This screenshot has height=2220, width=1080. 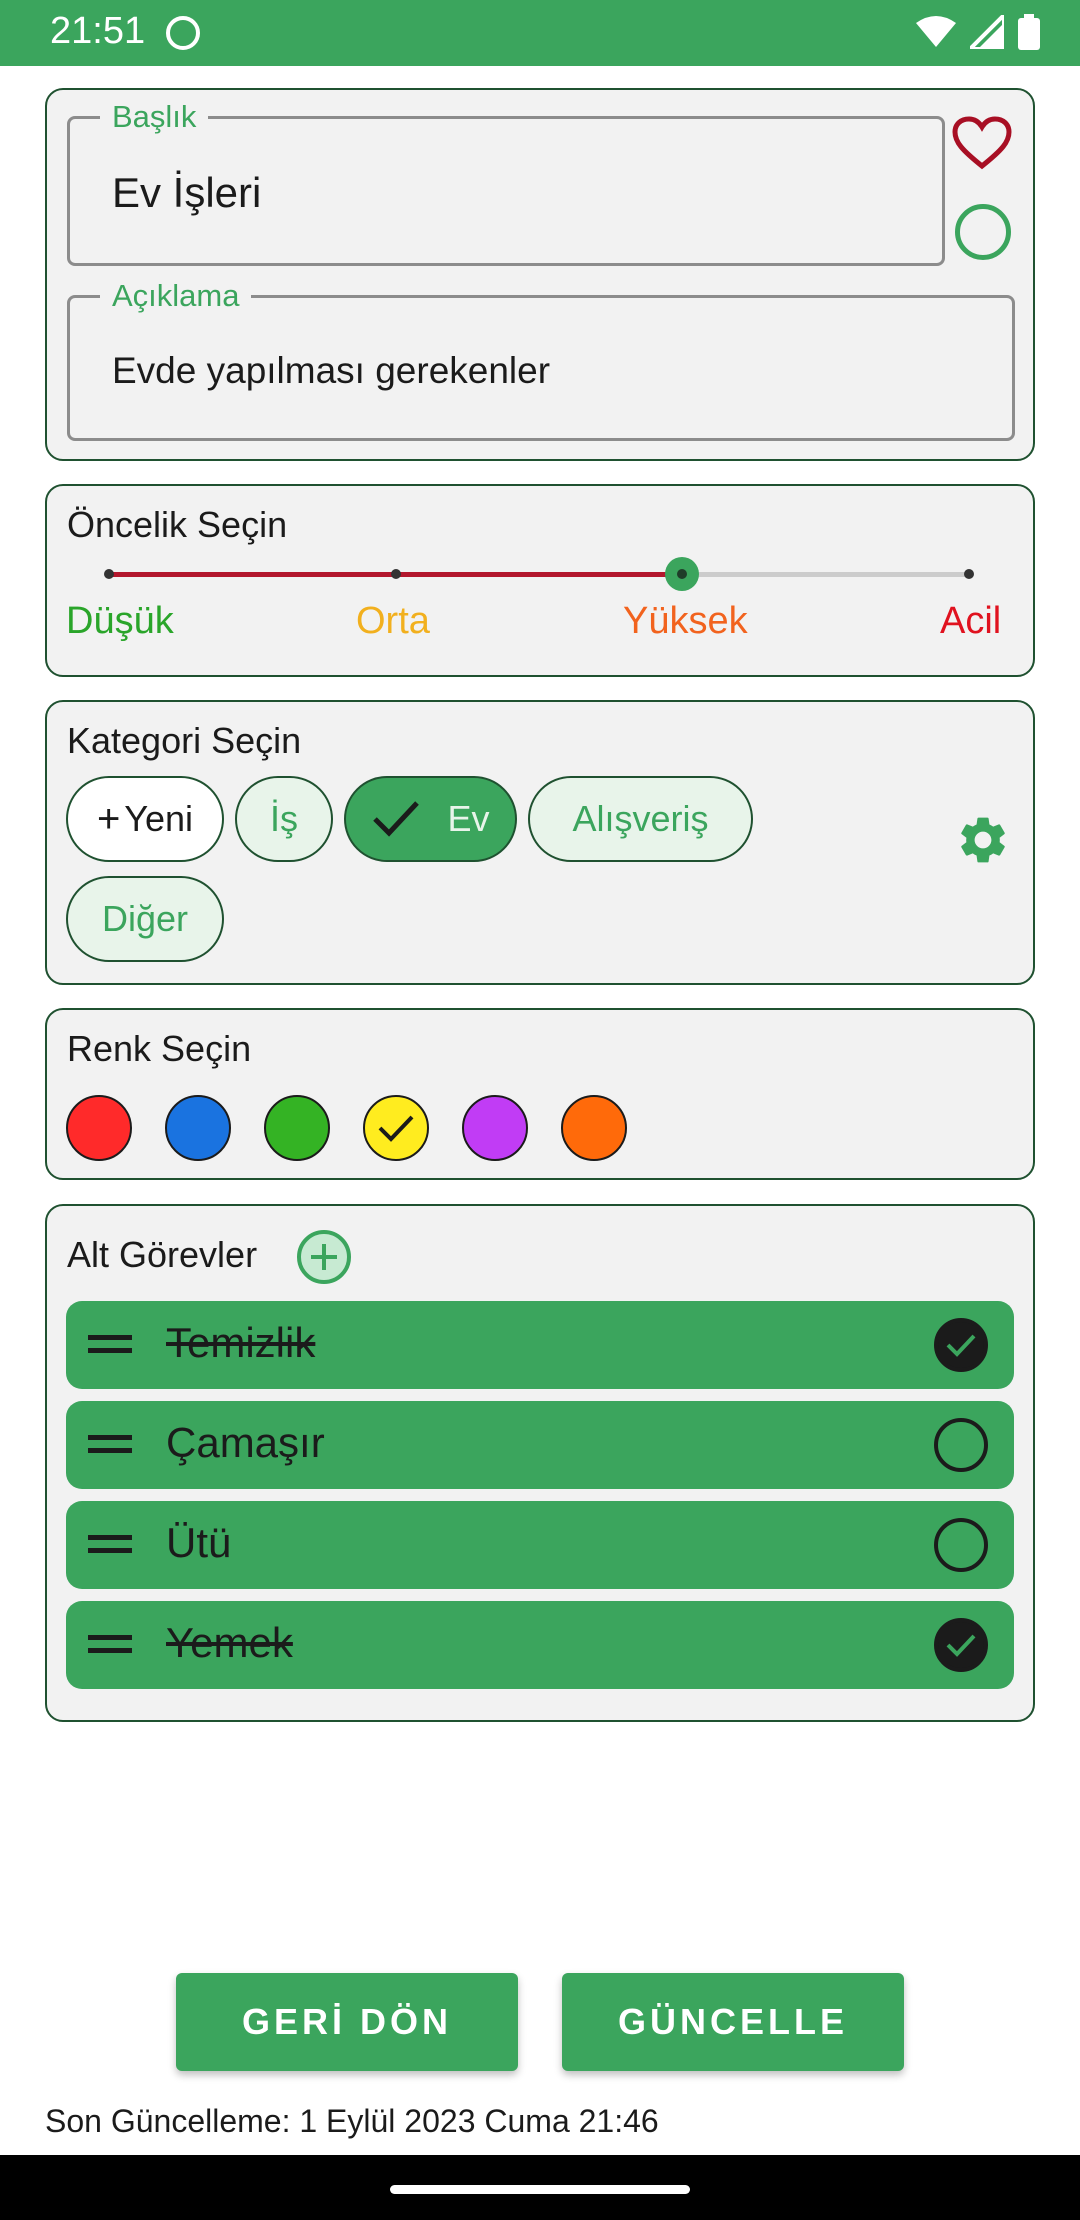 What do you see at coordinates (184, 740) in the screenshot?
I see `category-heading: Kategori Seçin` at bounding box center [184, 740].